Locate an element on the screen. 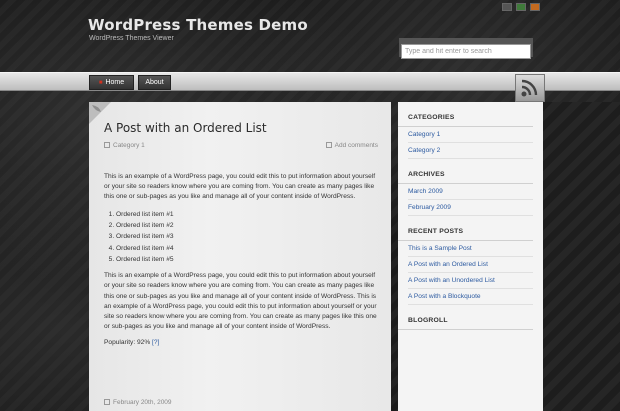 This screenshot has width=620, height=411. post-category: Category 1 is located at coordinates (124, 145).